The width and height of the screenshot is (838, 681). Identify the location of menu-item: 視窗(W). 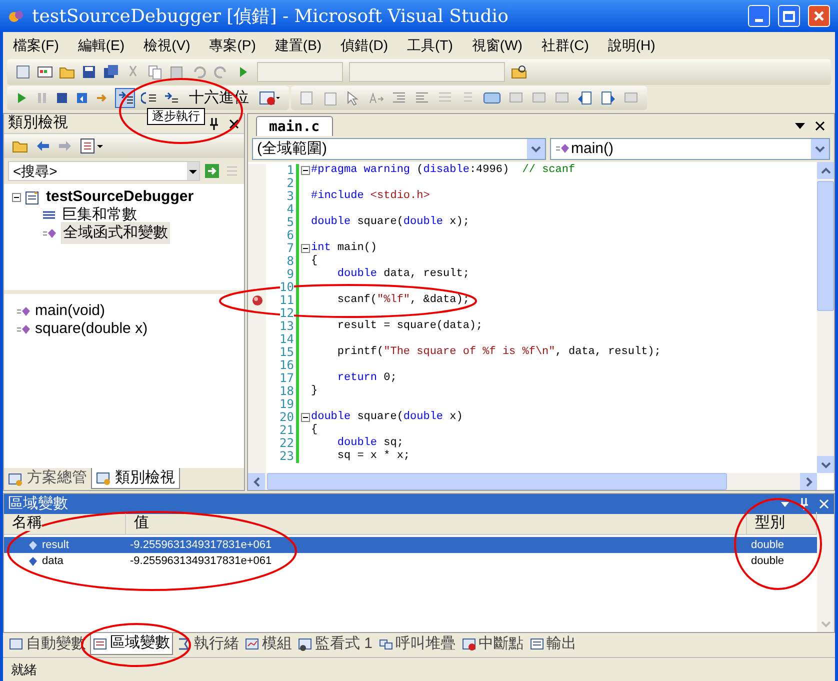
(497, 45).